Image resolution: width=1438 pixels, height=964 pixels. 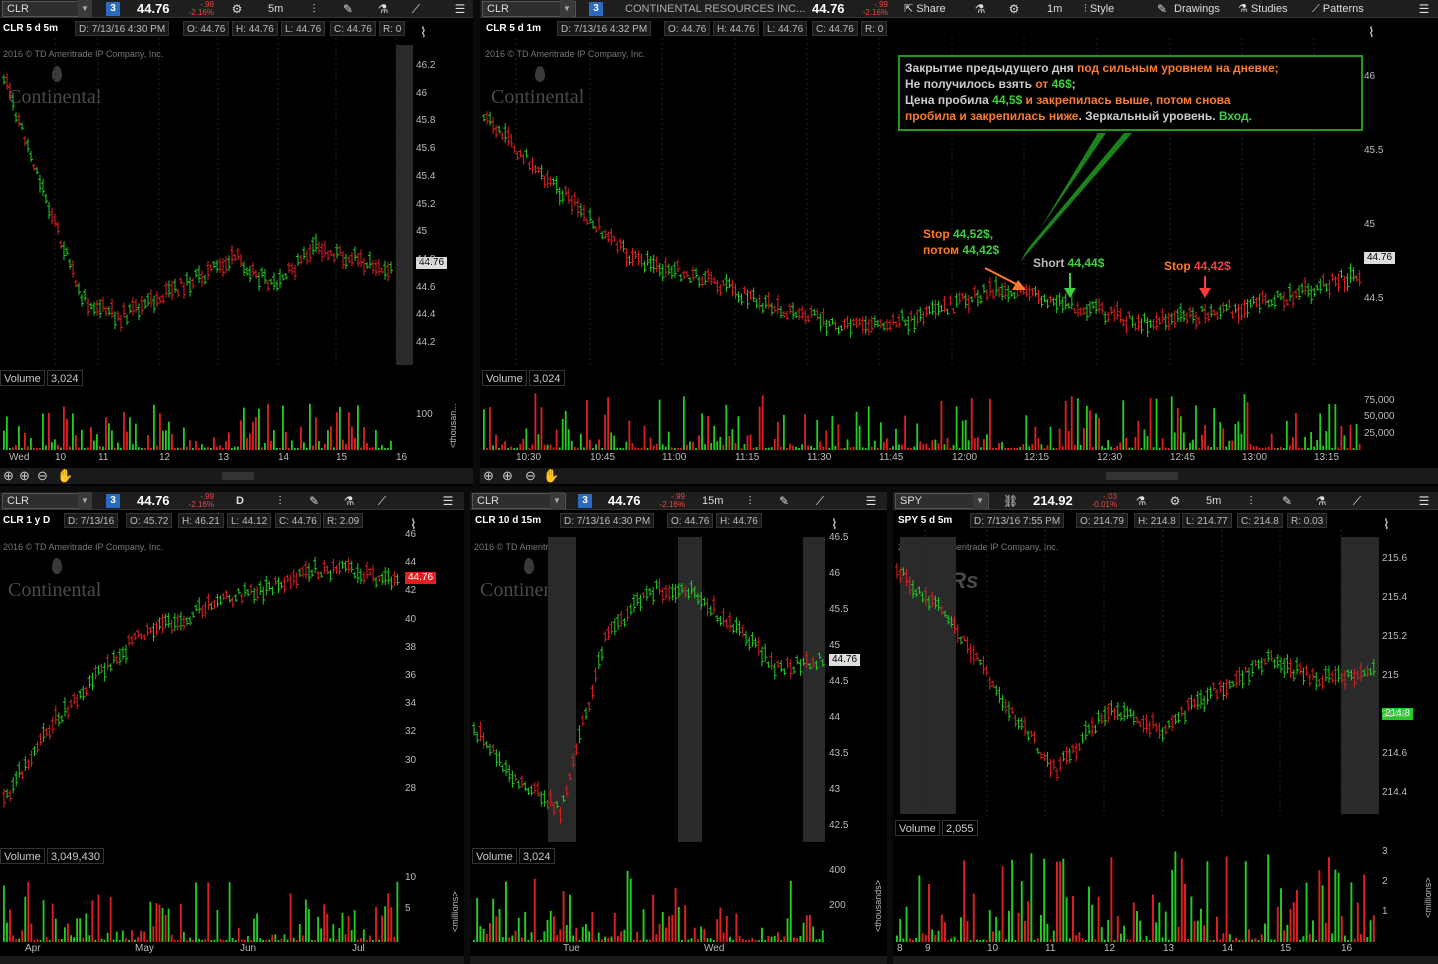 What do you see at coordinates (837, 870) in the screenshot?
I see `volume-tick: 400` at bounding box center [837, 870].